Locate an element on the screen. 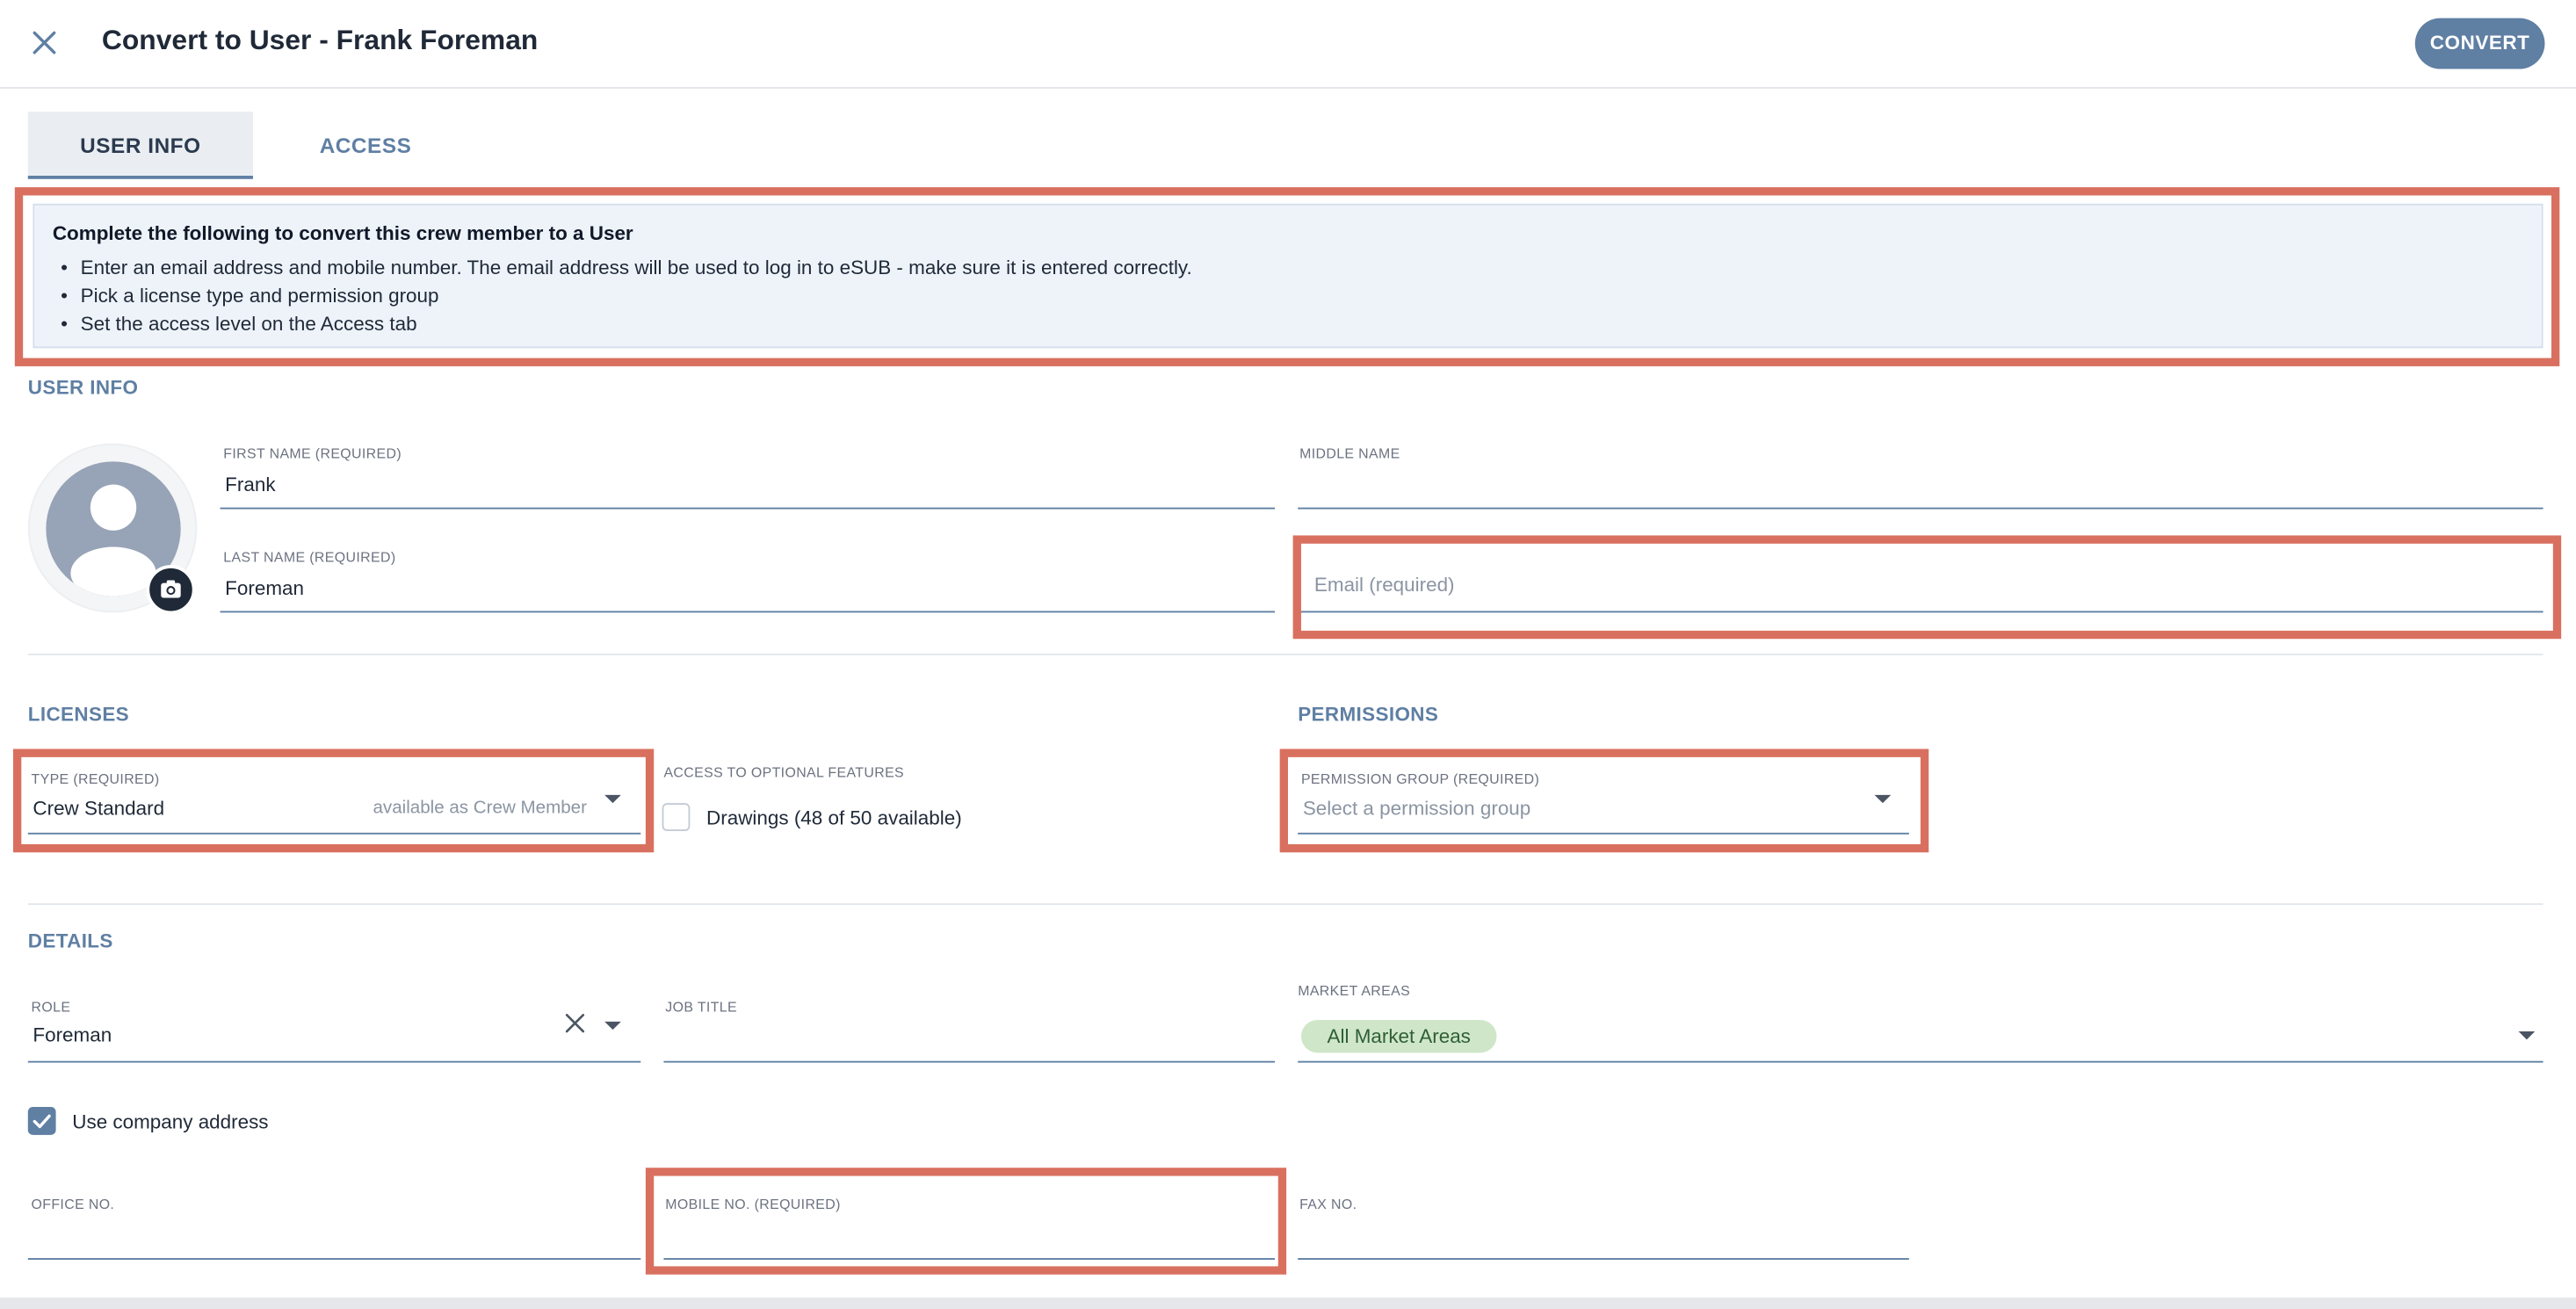 The width and height of the screenshot is (2576, 1309). office-no-underline is located at coordinates (334, 1259).